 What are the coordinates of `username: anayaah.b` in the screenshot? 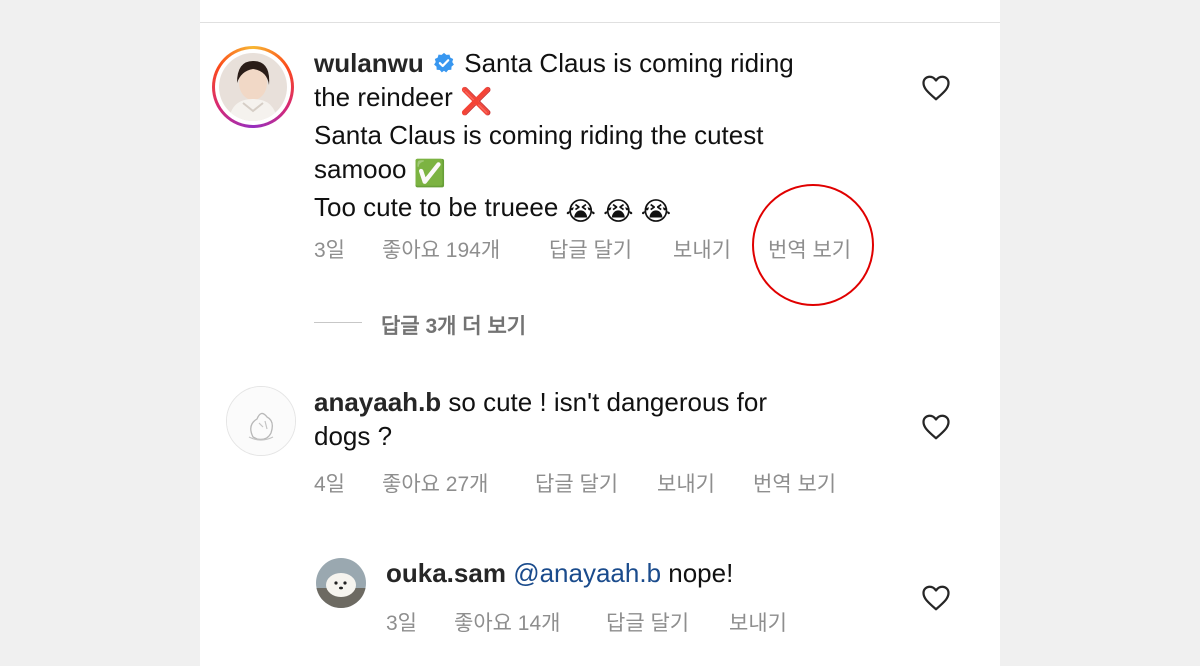 It's located at (377, 402).